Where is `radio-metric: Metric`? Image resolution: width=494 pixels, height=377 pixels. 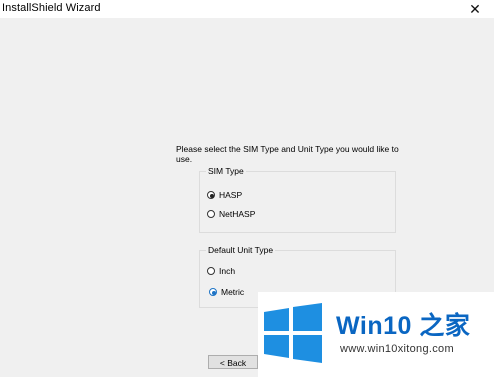
radio-metric: Metric is located at coordinates (226, 292).